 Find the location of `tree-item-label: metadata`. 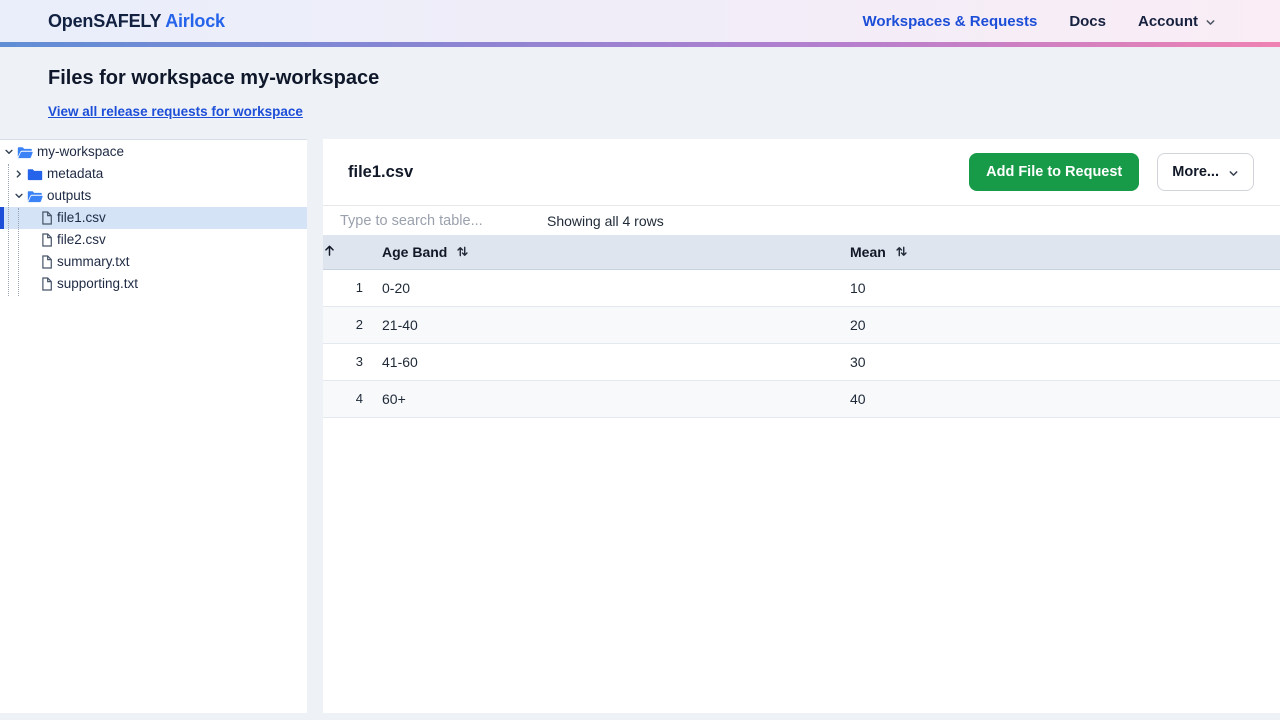

tree-item-label: metadata is located at coordinates (75, 173).